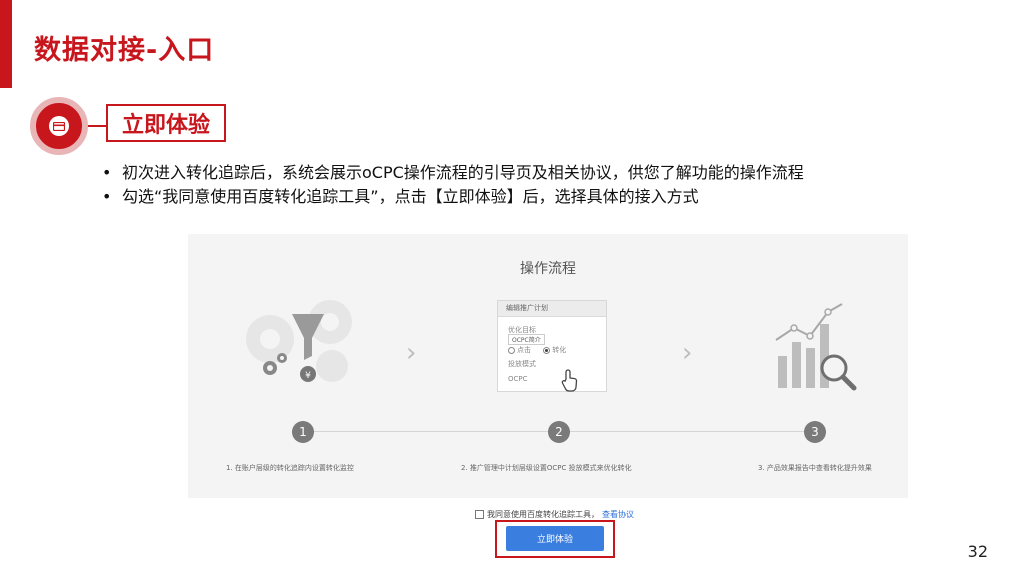 Image resolution: width=1024 pixels, height=576 pixels. I want to click on title-accent-bar, so click(6, 44).